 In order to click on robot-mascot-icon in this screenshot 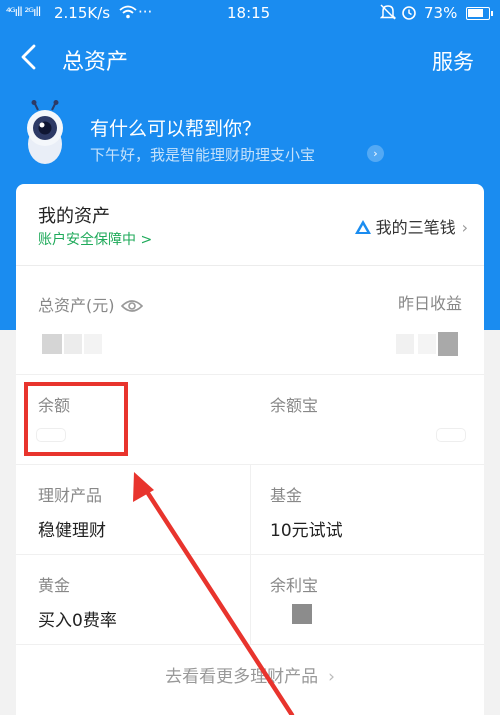, I will do `click(45, 132)`.